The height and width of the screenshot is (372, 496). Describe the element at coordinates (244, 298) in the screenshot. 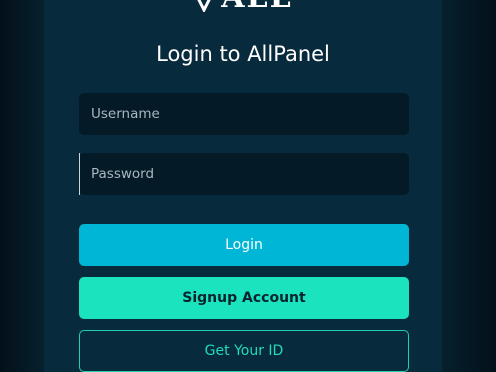

I see `signup-account-button: Signup Account` at that location.